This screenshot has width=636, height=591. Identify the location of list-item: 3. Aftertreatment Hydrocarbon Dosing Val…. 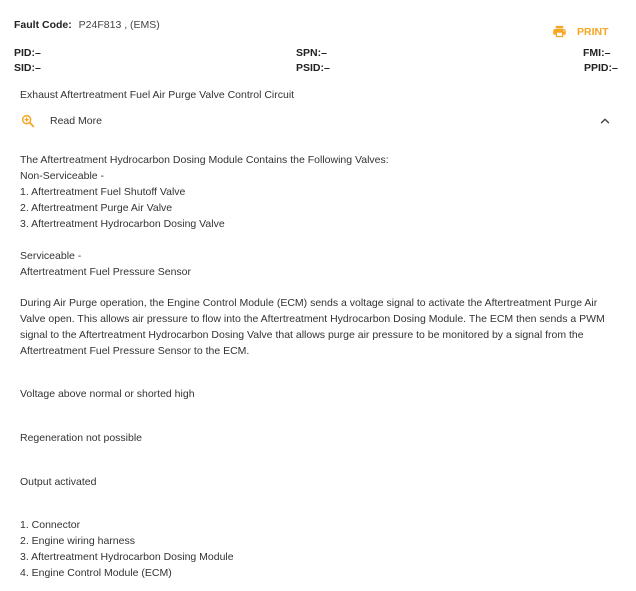
(122, 224).